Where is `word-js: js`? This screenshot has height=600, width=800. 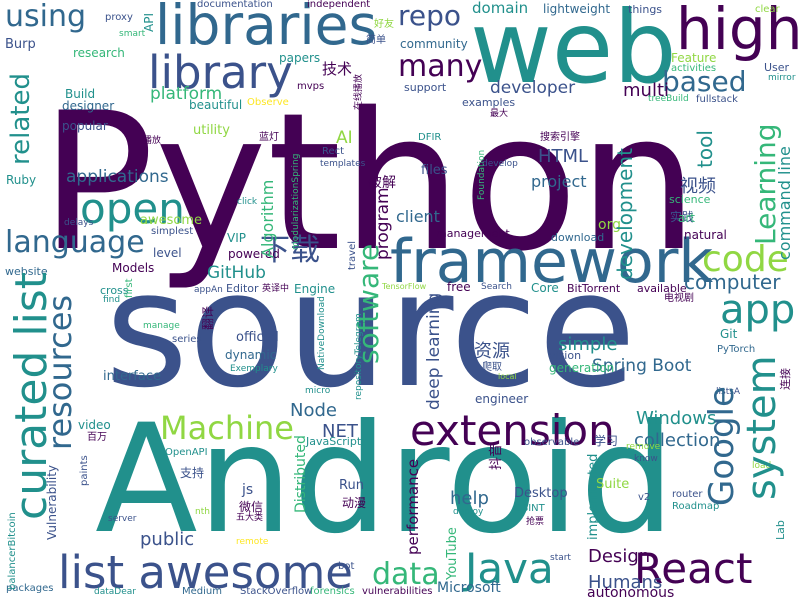 word-js: js is located at coordinates (248, 490).